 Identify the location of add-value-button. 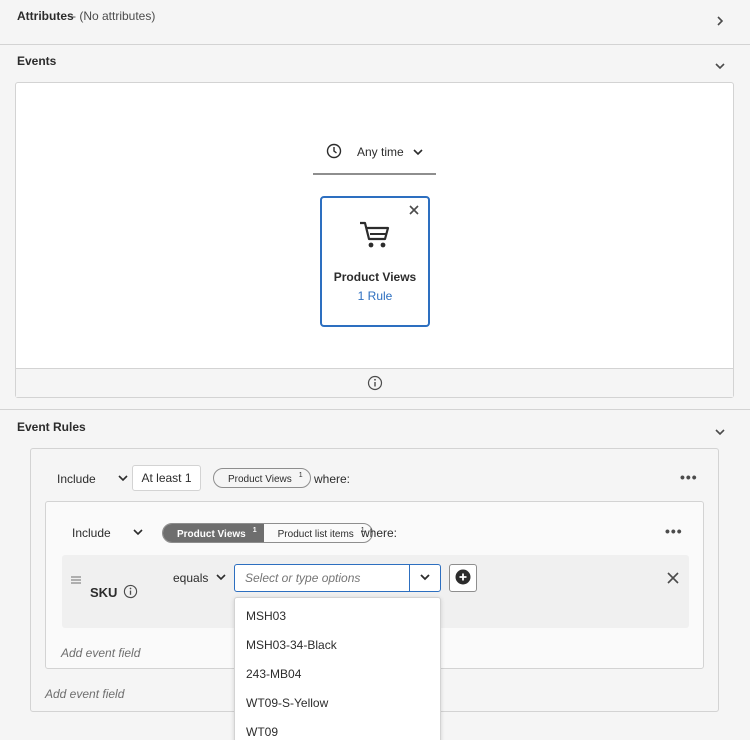
(463, 578).